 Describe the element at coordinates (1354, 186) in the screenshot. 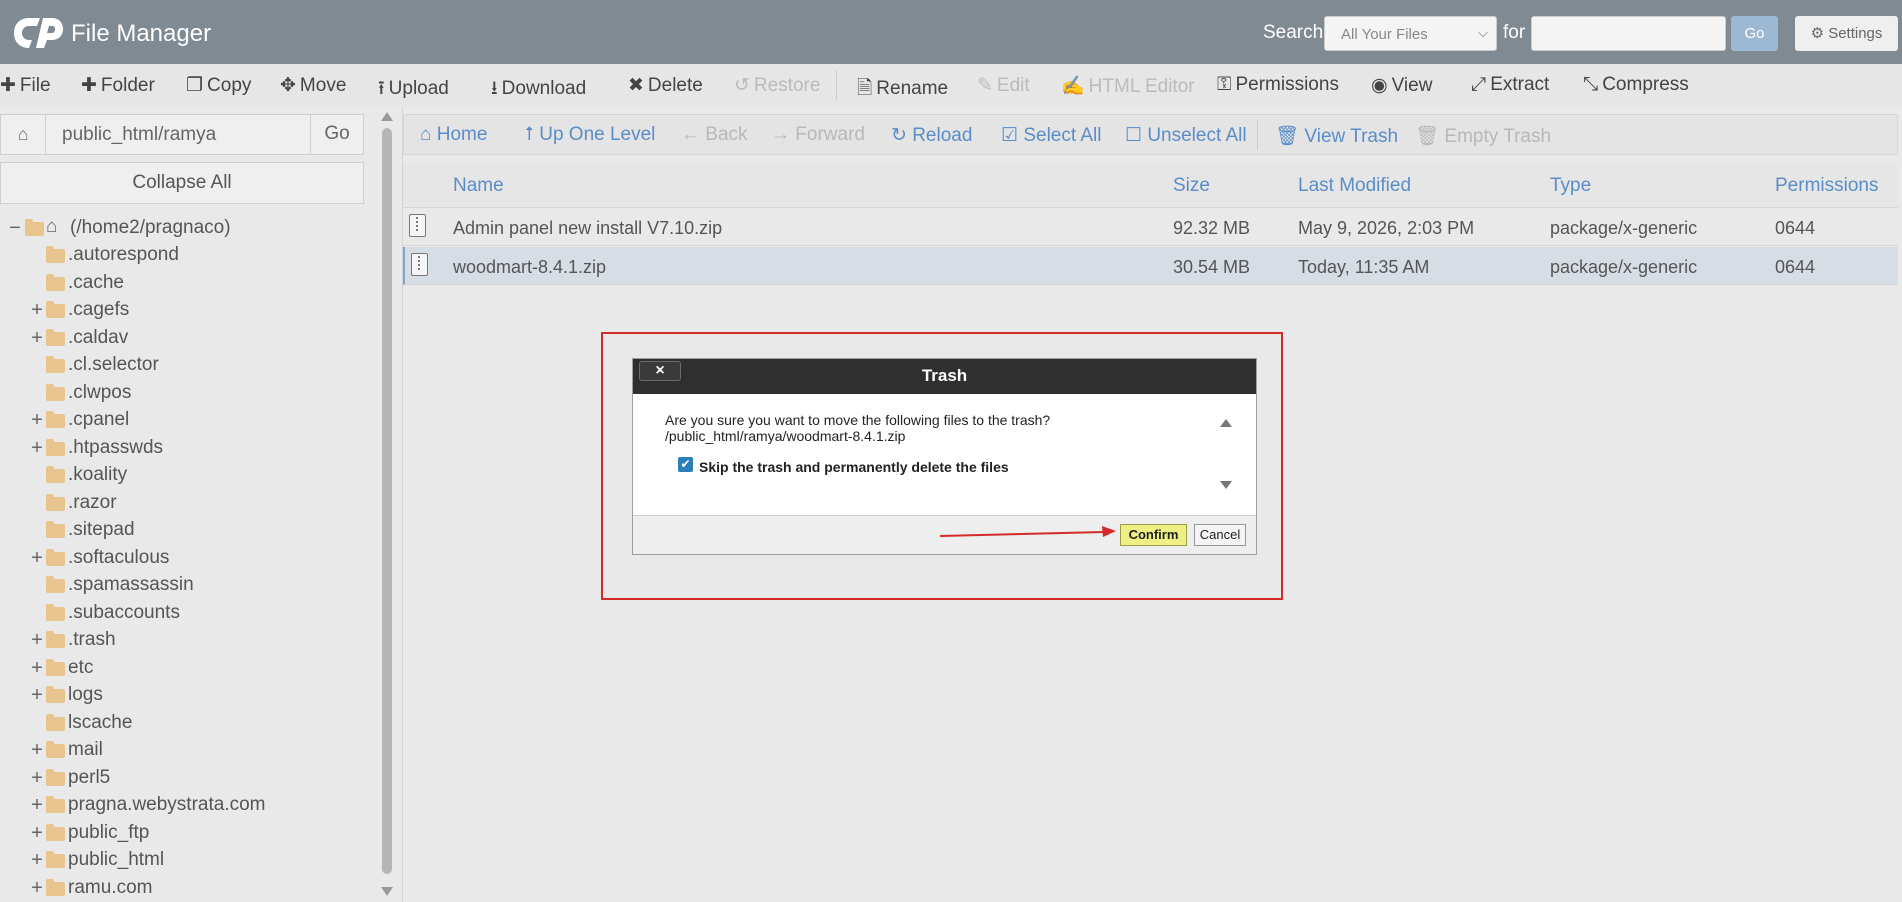

I see `column-header-last-modified: Last Modified` at that location.